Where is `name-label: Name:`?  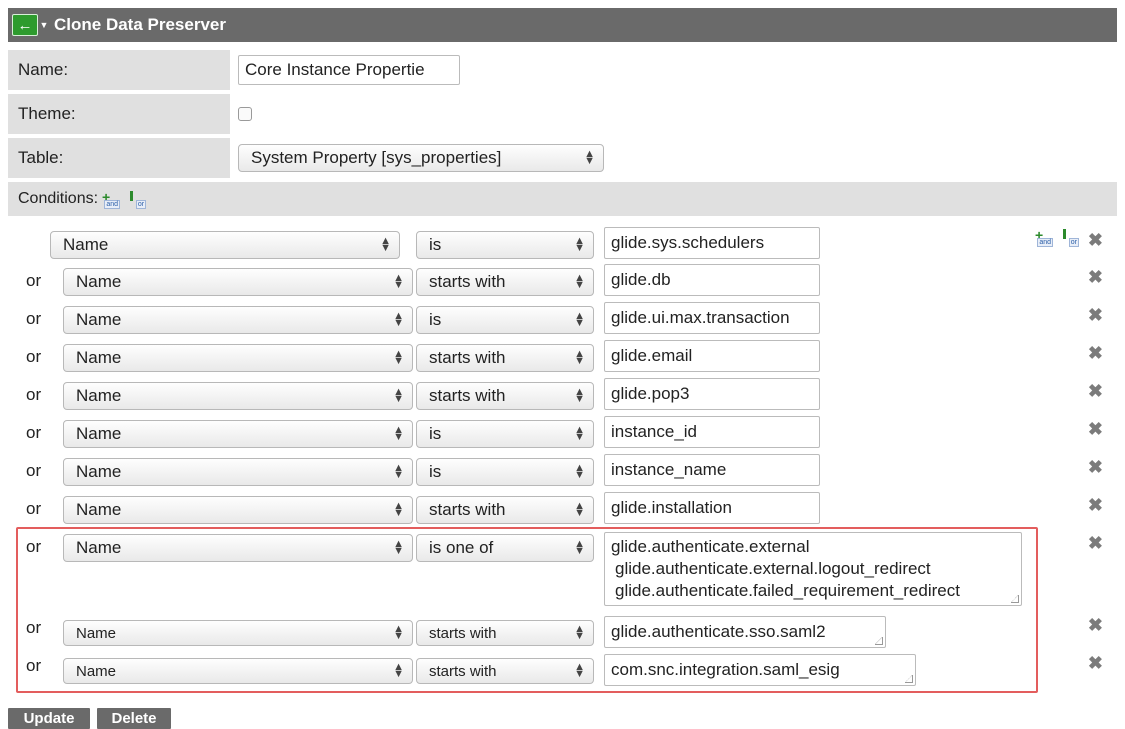
name-label: Name: is located at coordinates (119, 70).